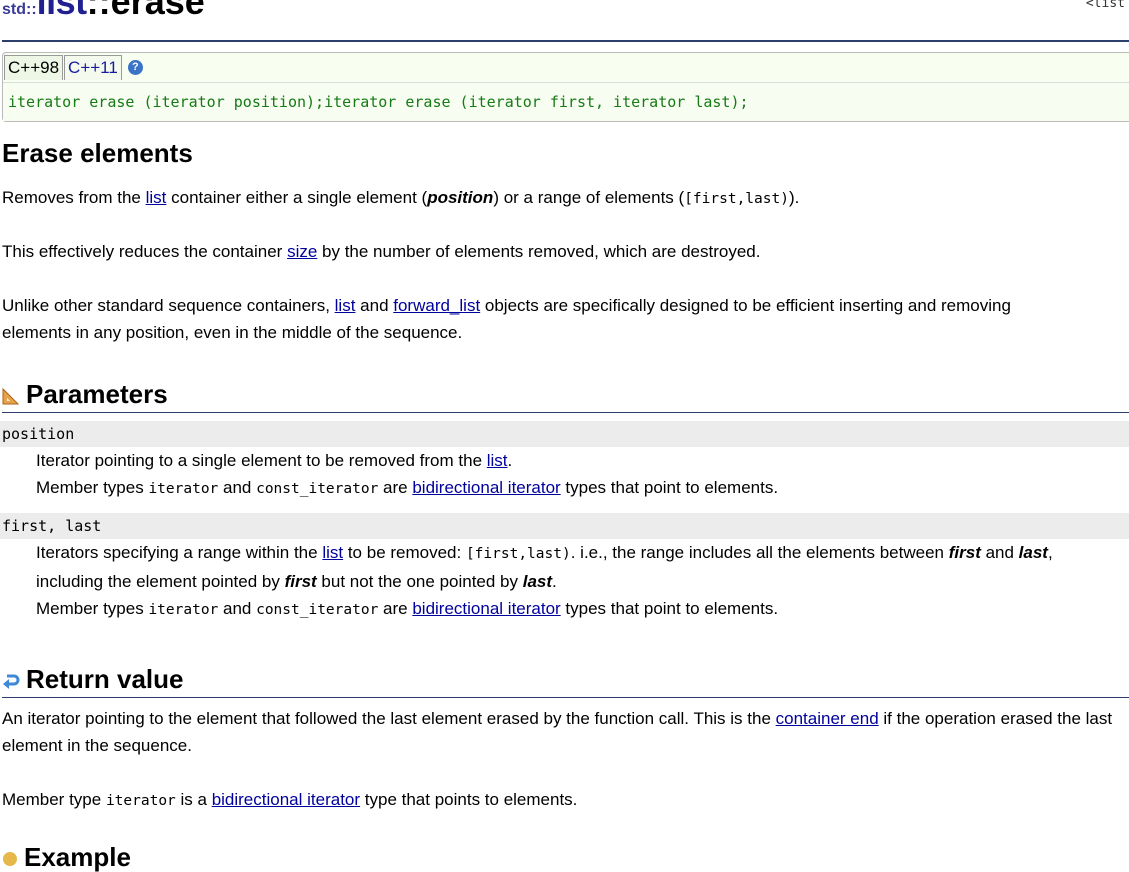 Image resolution: width=1129 pixels, height=872 pixels. I want to click on param-name-position: position, so click(564, 434).